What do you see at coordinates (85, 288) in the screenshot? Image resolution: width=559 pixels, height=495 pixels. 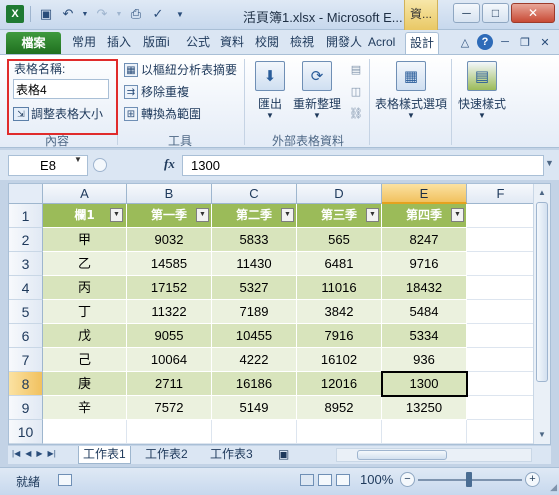 I see `row-label-cell: 丙` at bounding box center [85, 288].